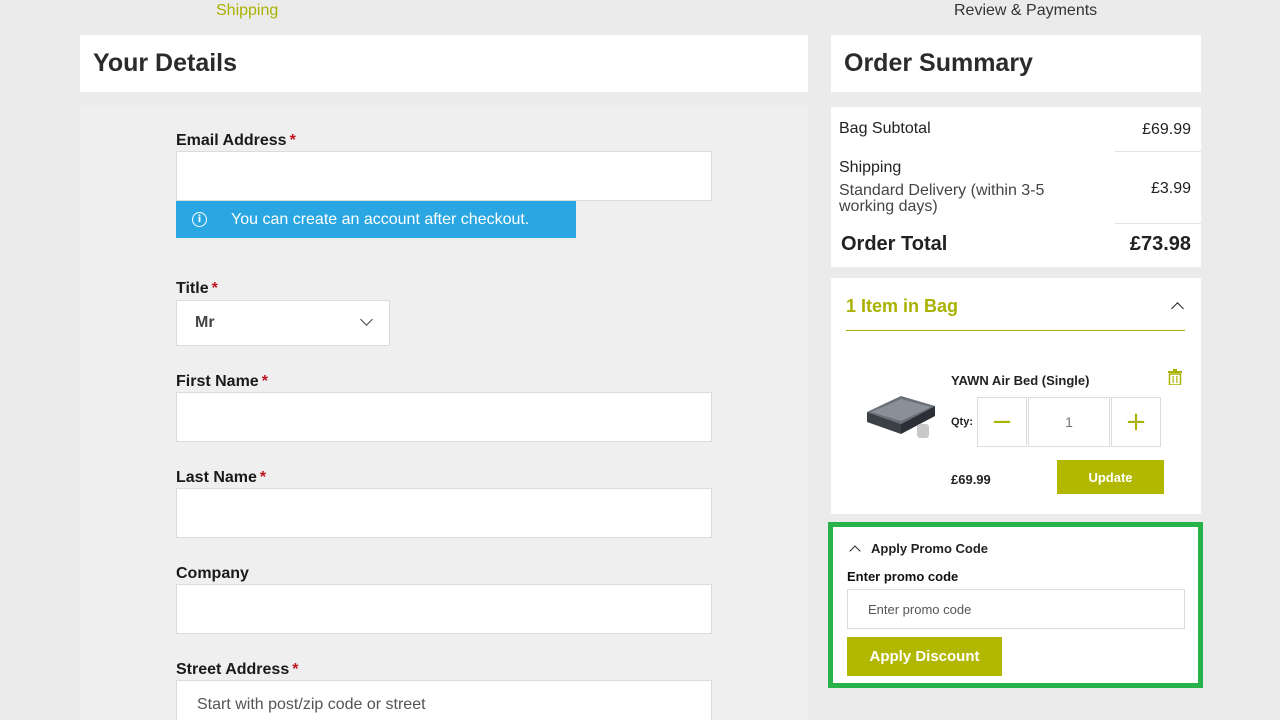 This screenshot has height=720, width=1280. I want to click on checkout-steps: Shipping Review & Payments, so click(640, 15).